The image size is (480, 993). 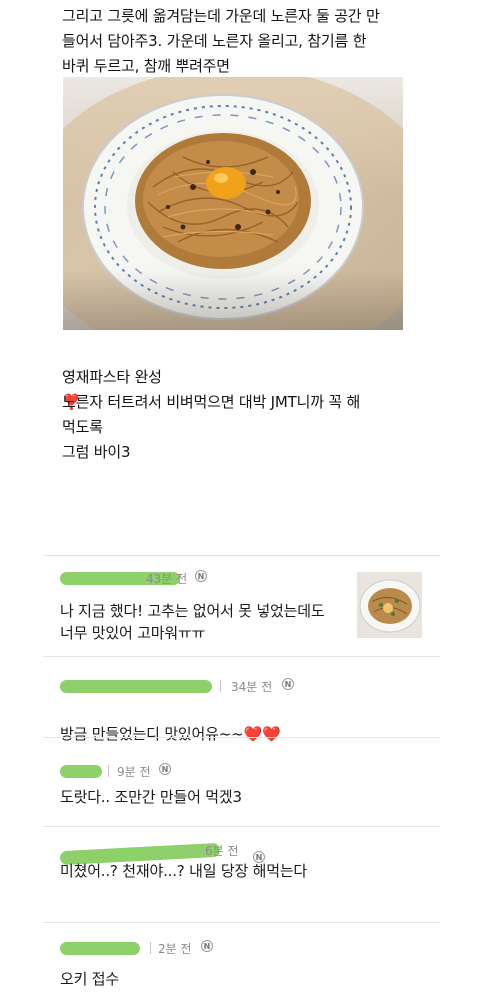 I want to click on comment-body: 미쳤어..? 천재야...? 내일 당장 해먹는다, so click(x=184, y=871).